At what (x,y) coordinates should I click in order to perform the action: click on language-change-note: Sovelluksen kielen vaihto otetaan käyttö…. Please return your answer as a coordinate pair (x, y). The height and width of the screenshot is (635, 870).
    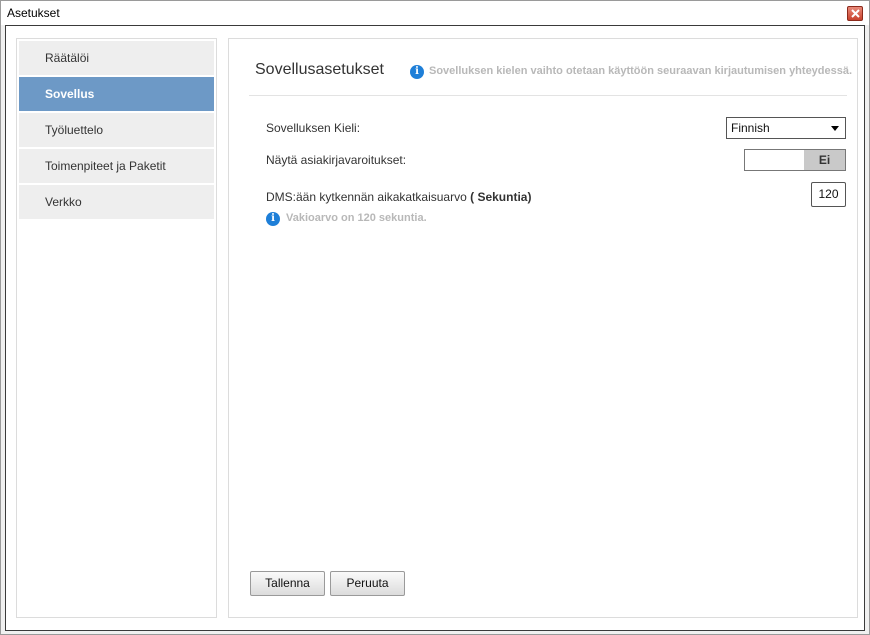
    Looking at the image, I should click on (641, 71).